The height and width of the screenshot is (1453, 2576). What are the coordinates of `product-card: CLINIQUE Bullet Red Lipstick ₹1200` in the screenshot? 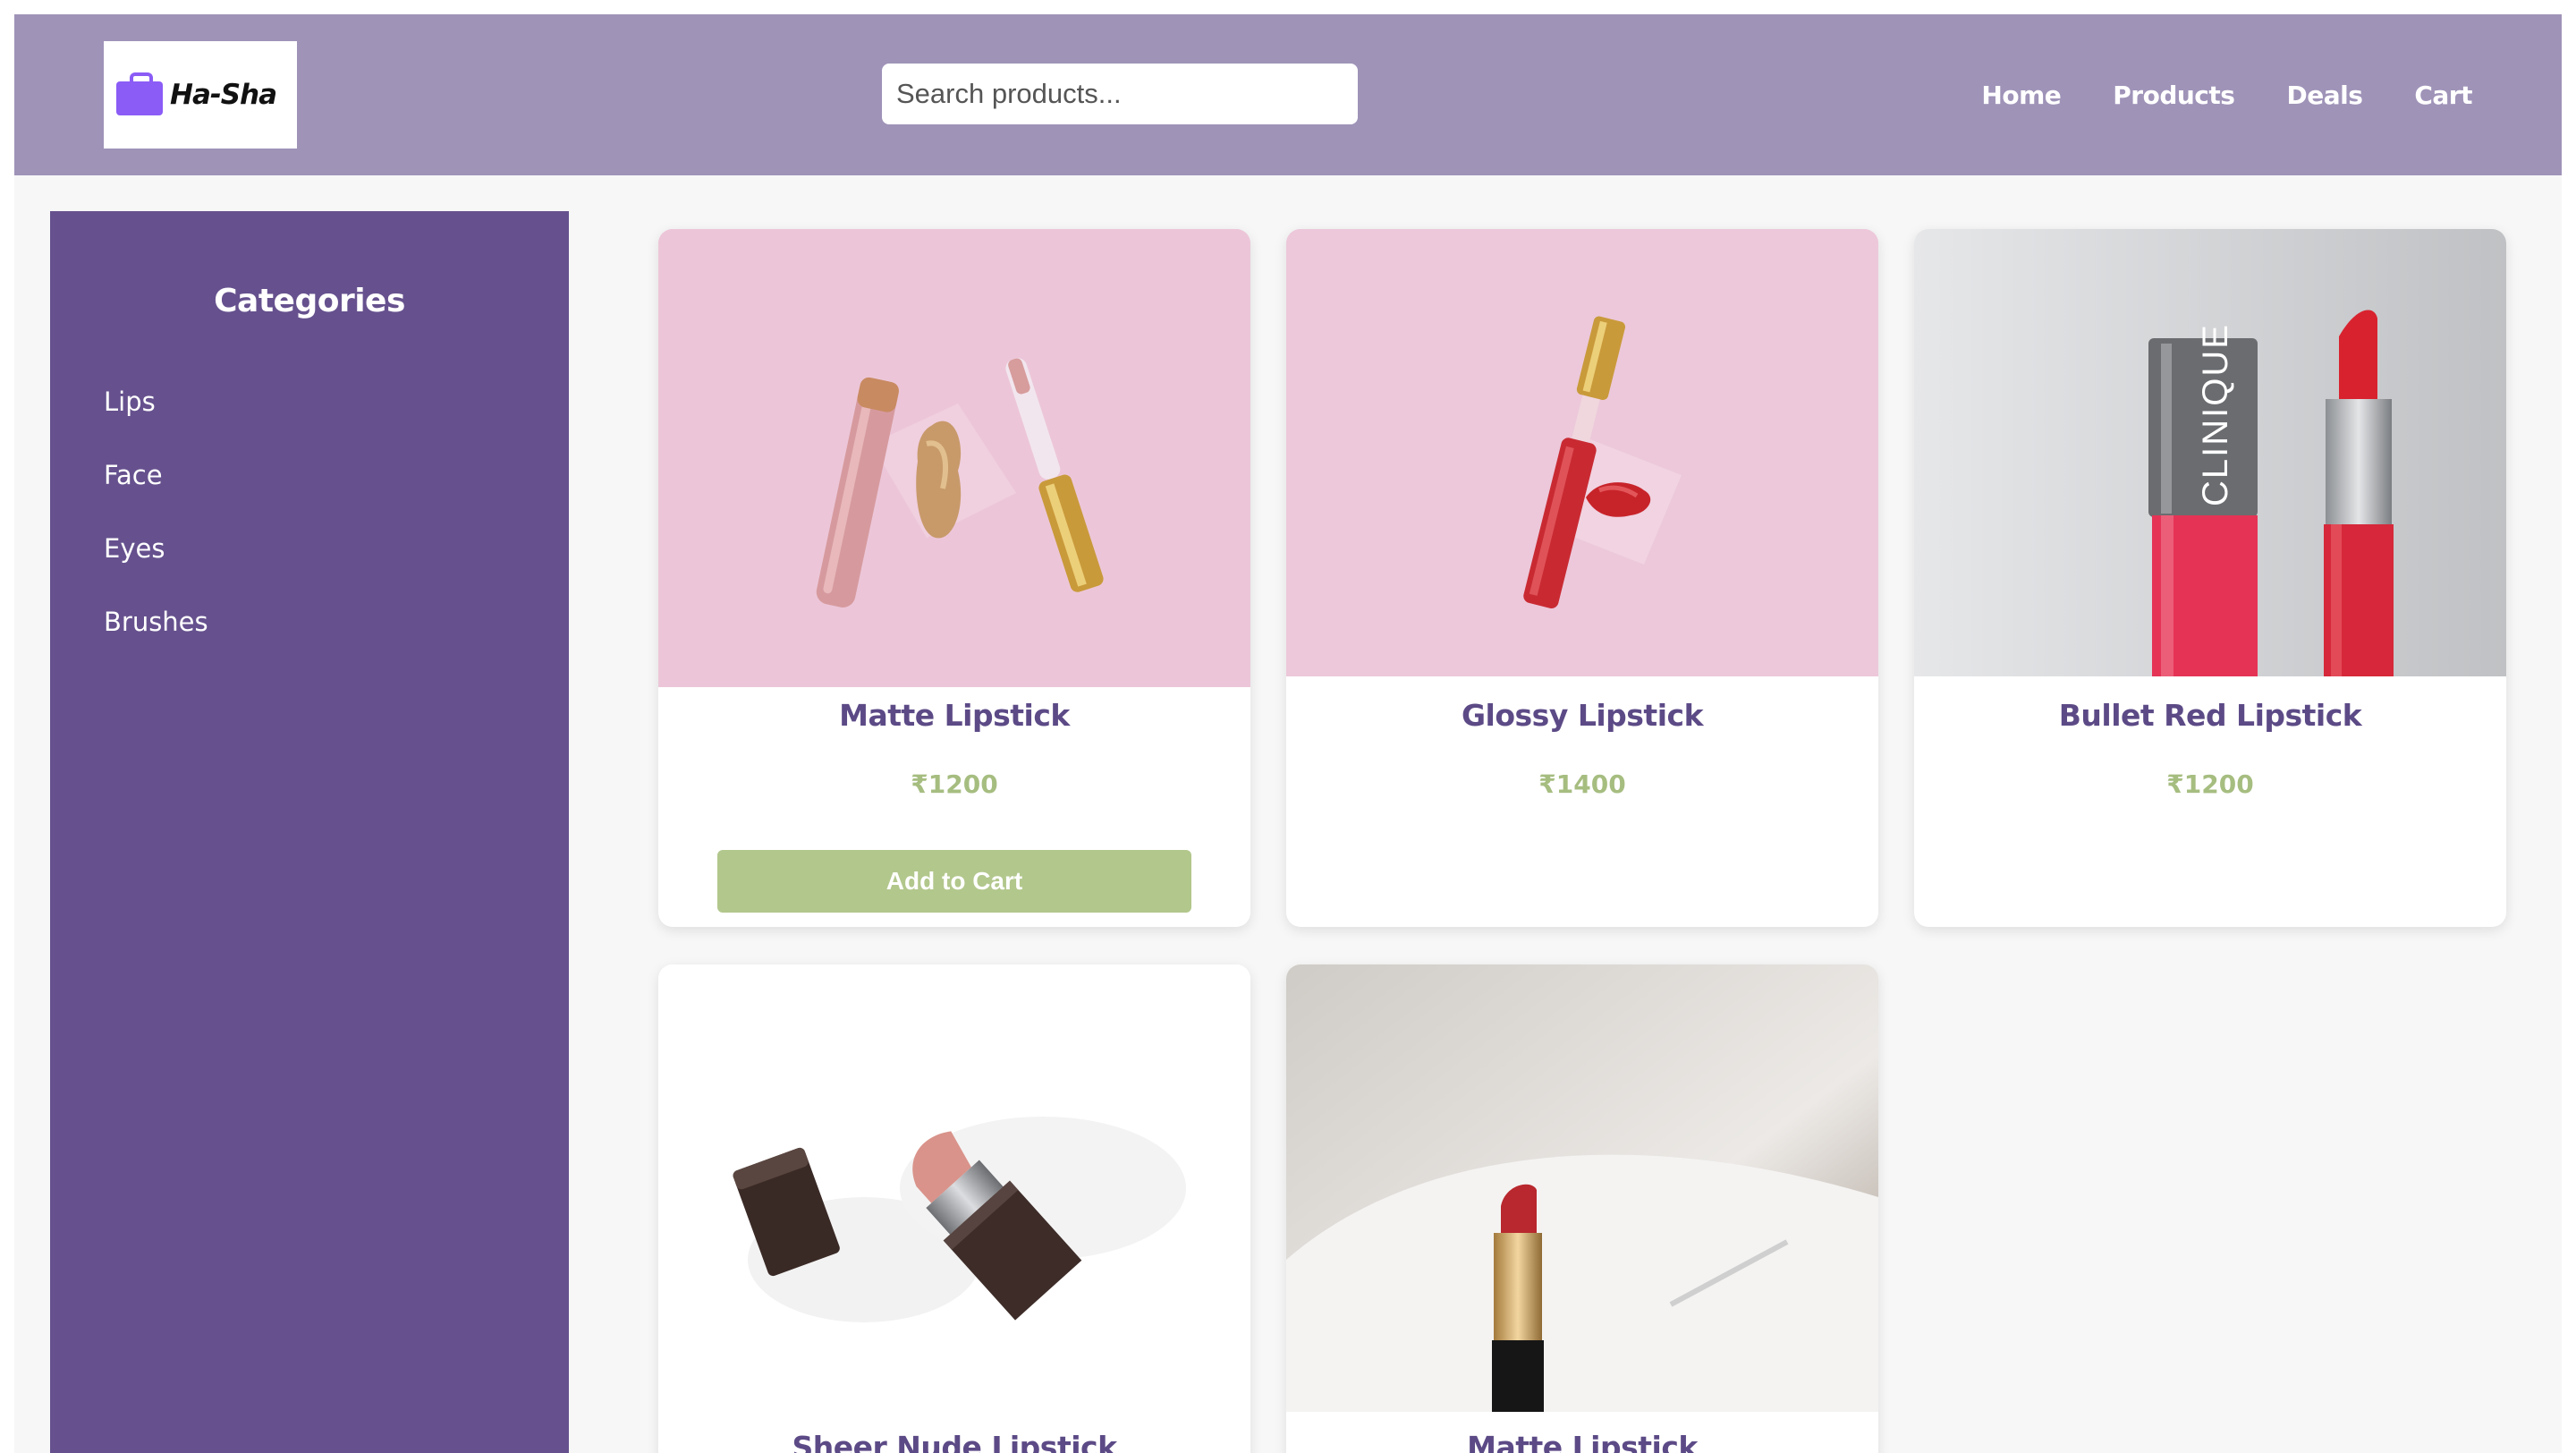 It's located at (2210, 578).